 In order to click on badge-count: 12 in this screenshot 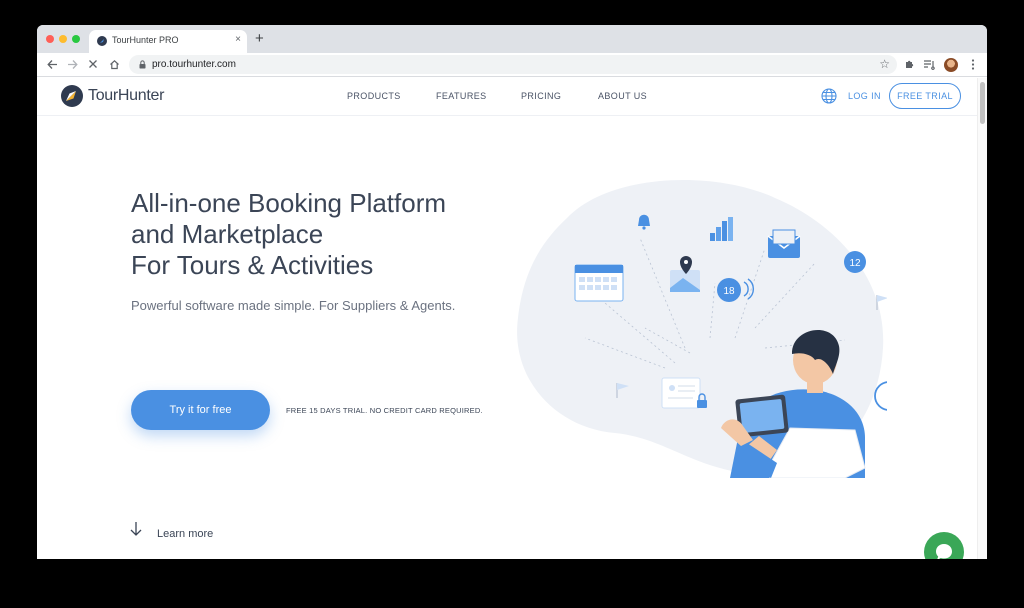, I will do `click(855, 263)`.